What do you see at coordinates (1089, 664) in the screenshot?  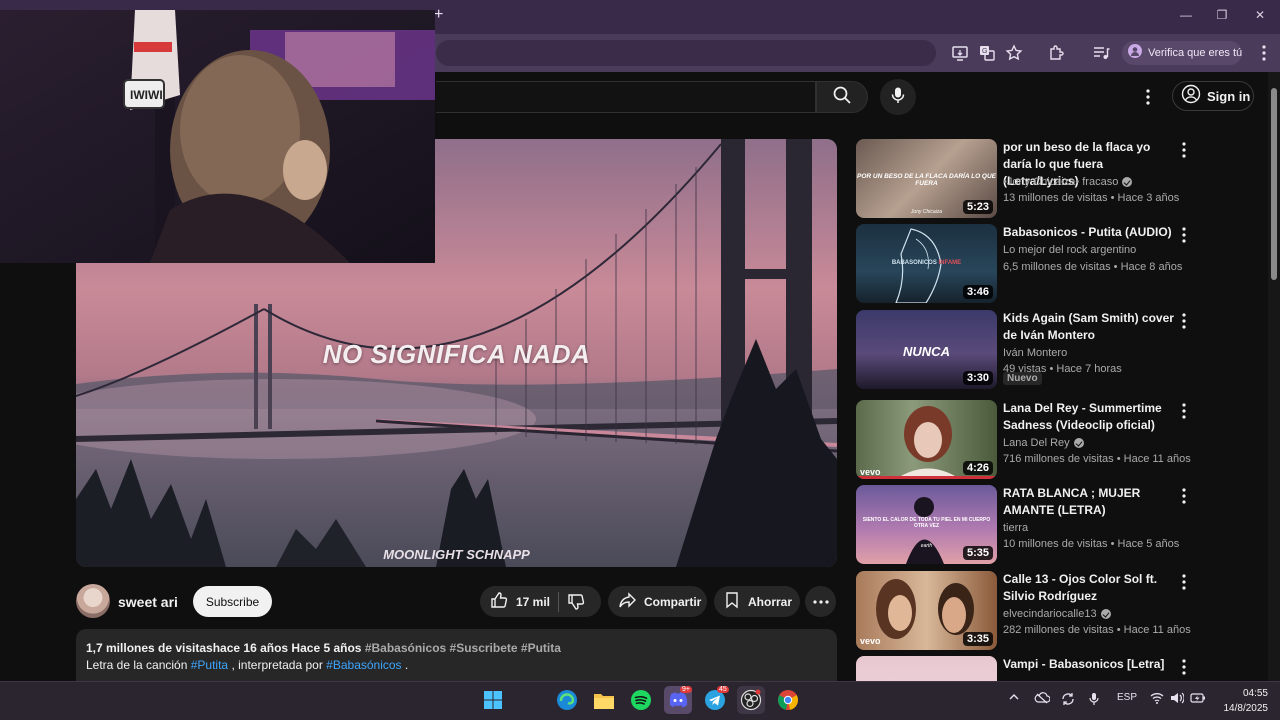 I see `video-title: Vampi - Babasonicos [Letra]` at bounding box center [1089, 664].